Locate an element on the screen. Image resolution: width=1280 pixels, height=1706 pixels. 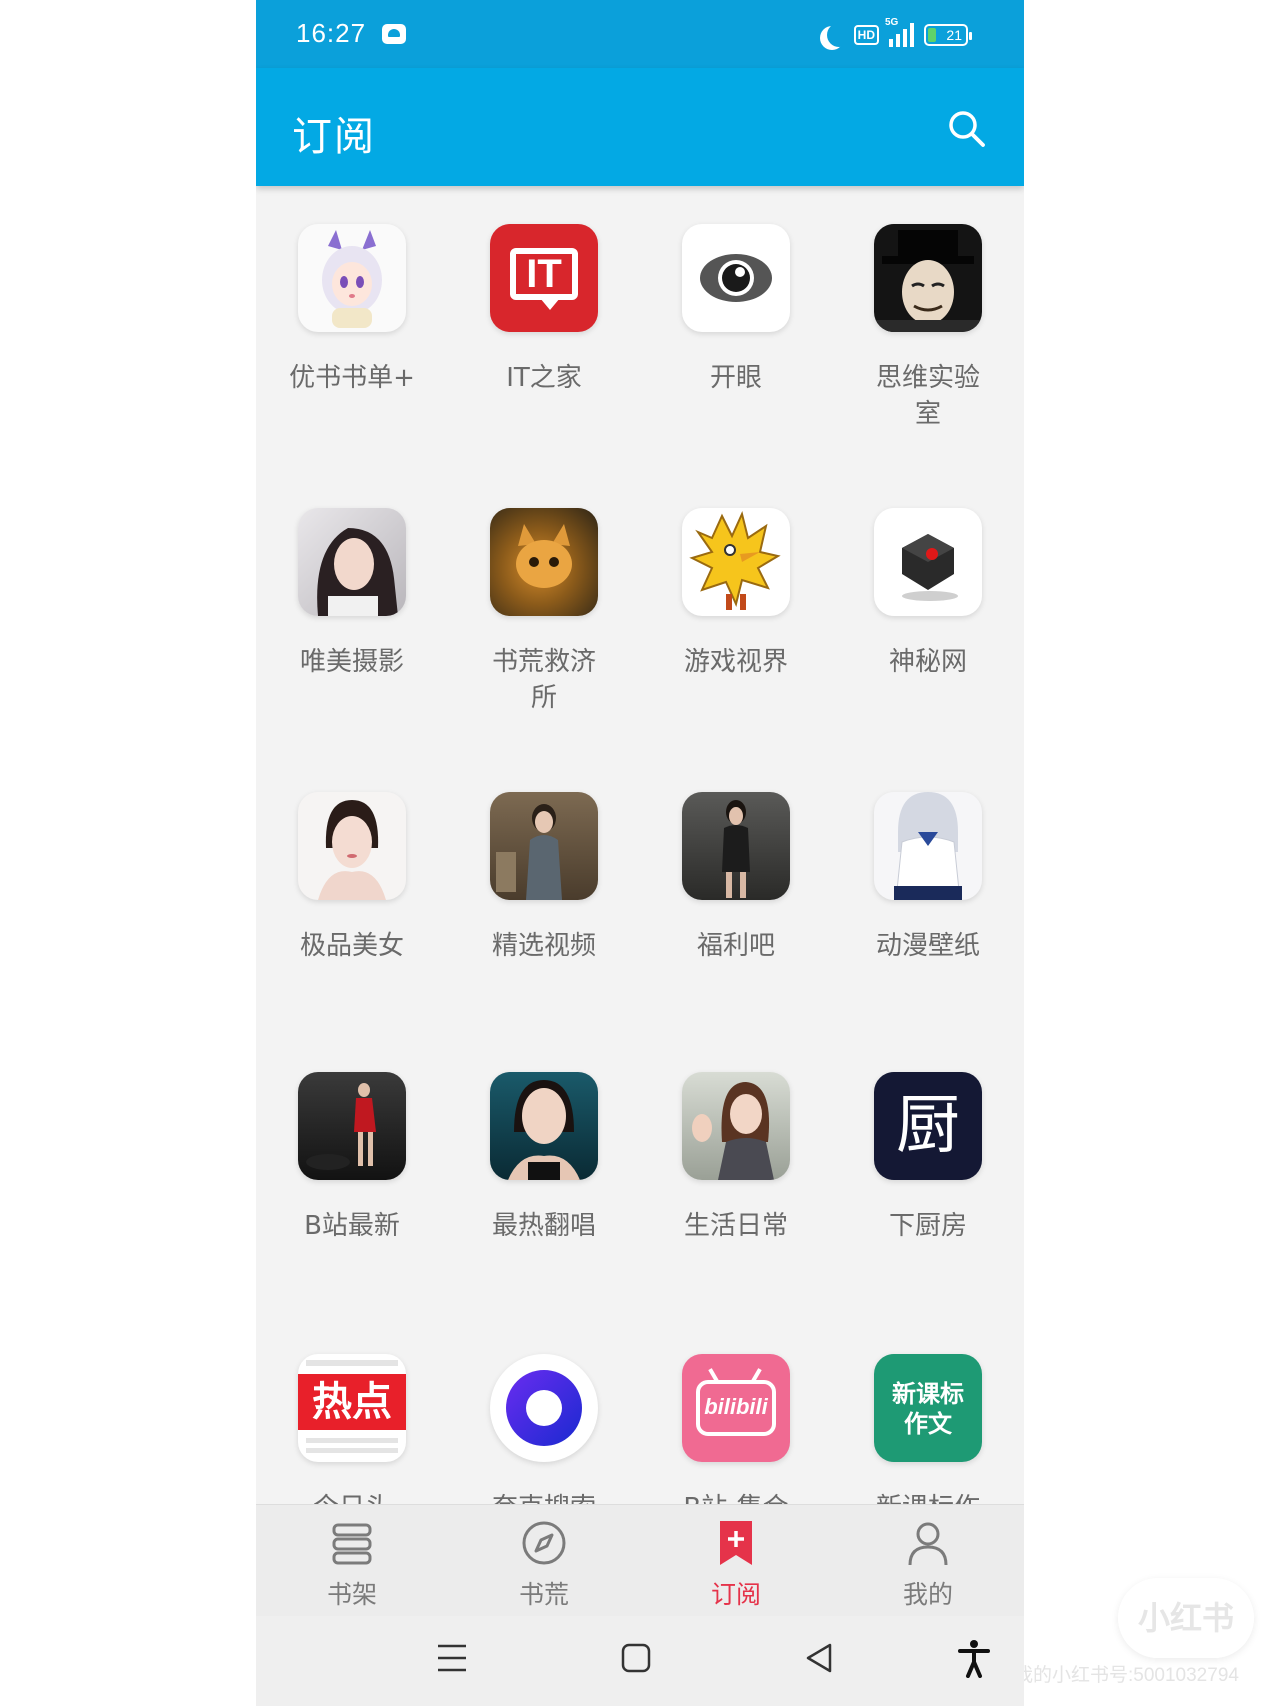
subscription-item: 夸克搜索 is located at coordinates (544, 1410).